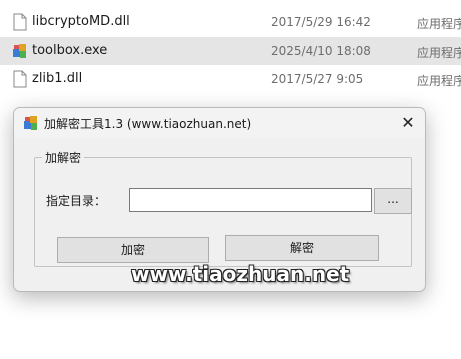 Image resolution: width=461 pixels, height=359 pixels. I want to click on file-date: 2017/5/27 9:05, so click(317, 79).